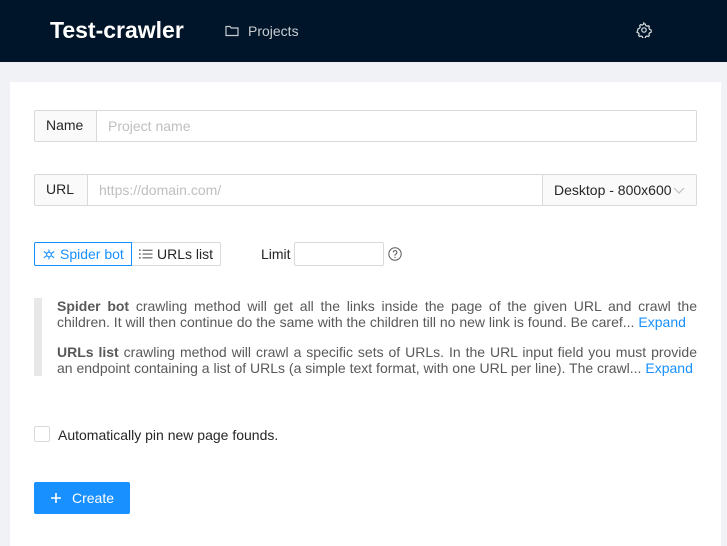 Image resolution: width=727 pixels, height=546 pixels. I want to click on method-spider-bot: Spider bot, so click(83, 254).